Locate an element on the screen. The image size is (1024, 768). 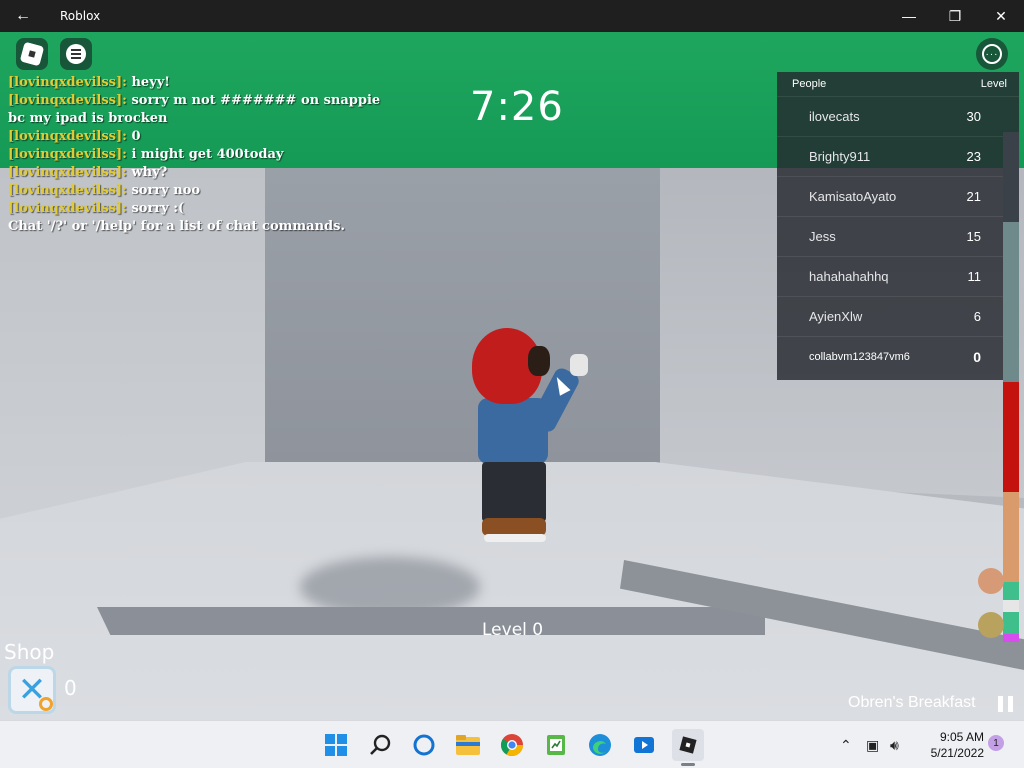
player-name: collabvm123847vm6 is located at coordinates (859, 356).